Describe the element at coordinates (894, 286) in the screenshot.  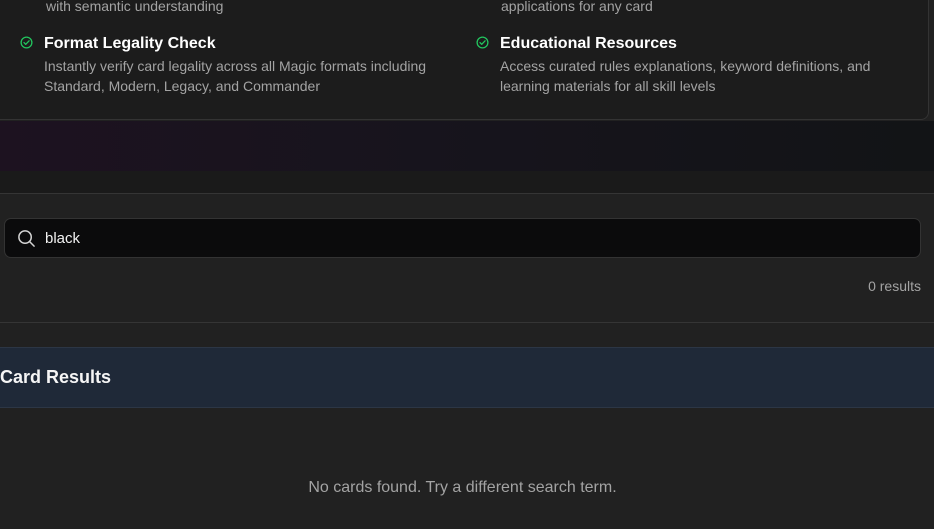
I see `results-count: 0 results` at that location.